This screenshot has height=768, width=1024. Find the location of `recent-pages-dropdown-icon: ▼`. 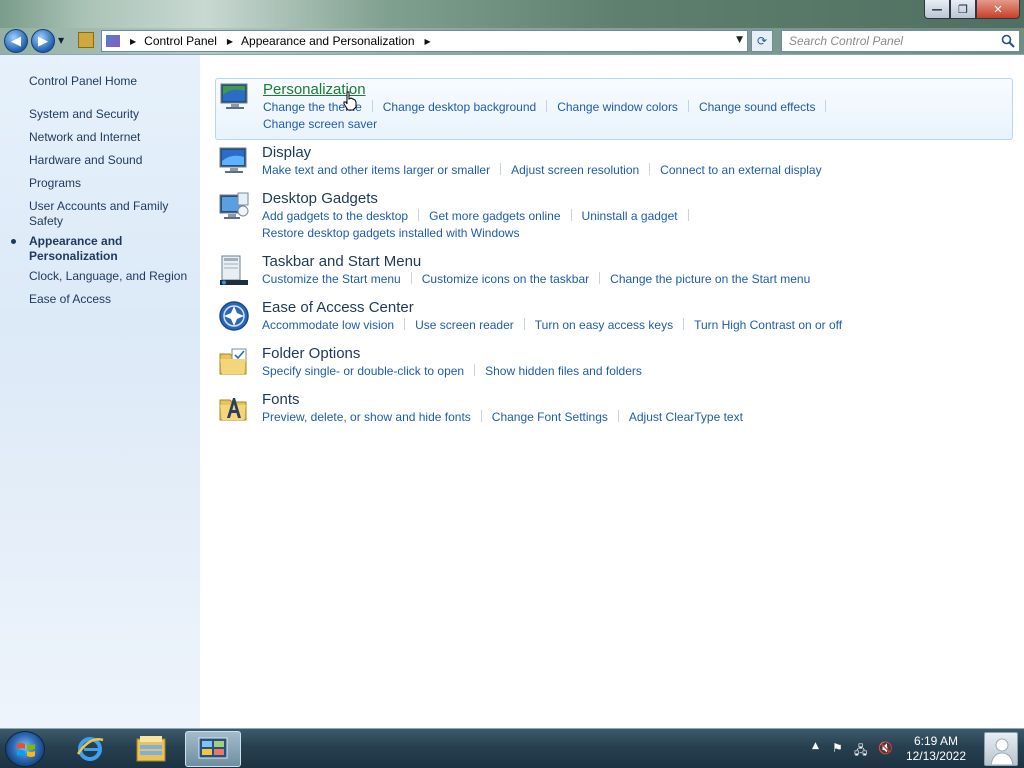

recent-pages-dropdown-icon: ▼ is located at coordinates (61, 40).